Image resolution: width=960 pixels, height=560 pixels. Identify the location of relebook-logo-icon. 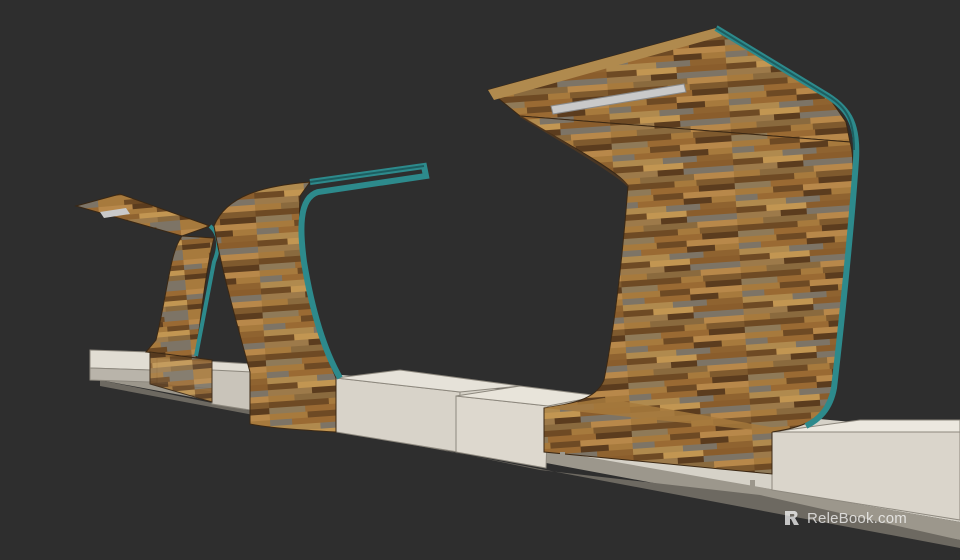
(792, 518).